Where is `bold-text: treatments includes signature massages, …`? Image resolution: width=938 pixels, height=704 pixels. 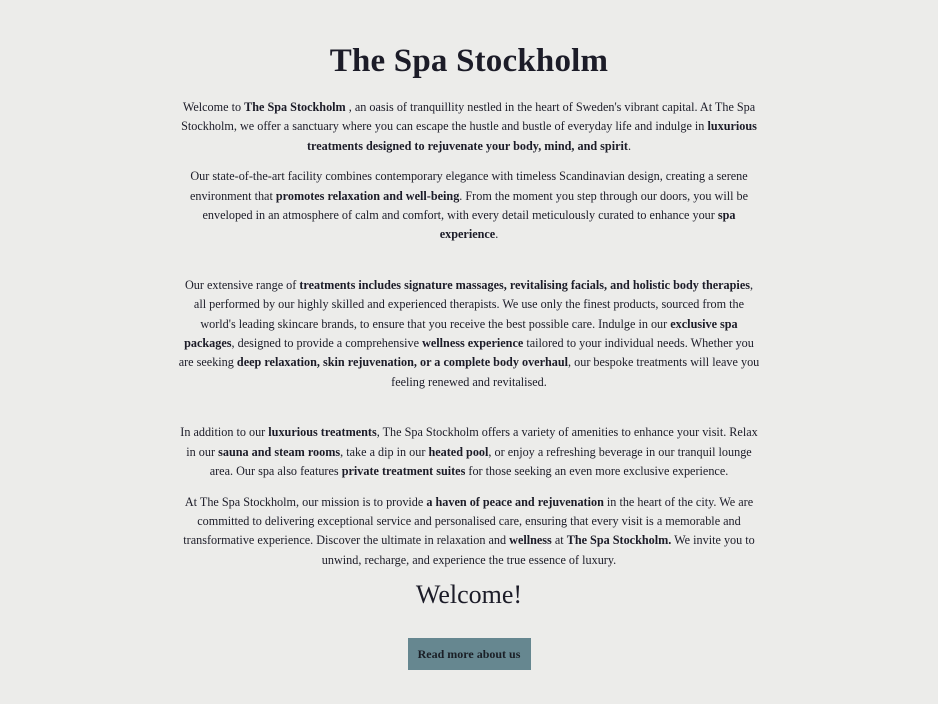
bold-text: treatments includes signature massages, … is located at coordinates (524, 284).